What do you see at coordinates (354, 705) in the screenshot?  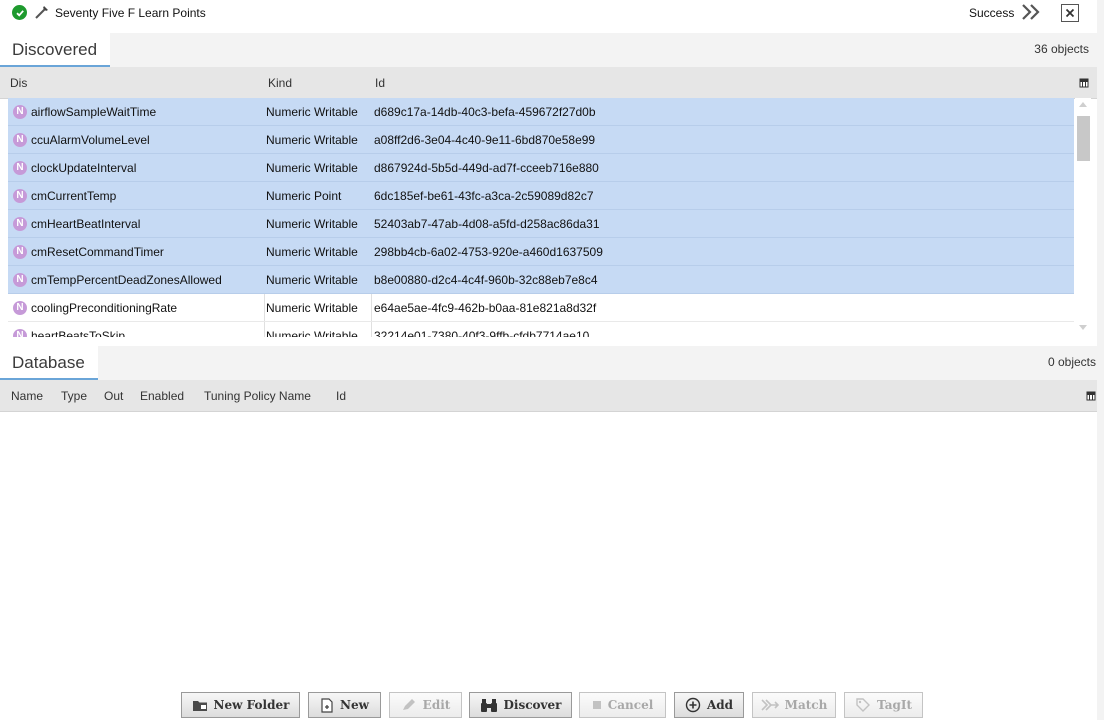 I see `new-label: New` at bounding box center [354, 705].